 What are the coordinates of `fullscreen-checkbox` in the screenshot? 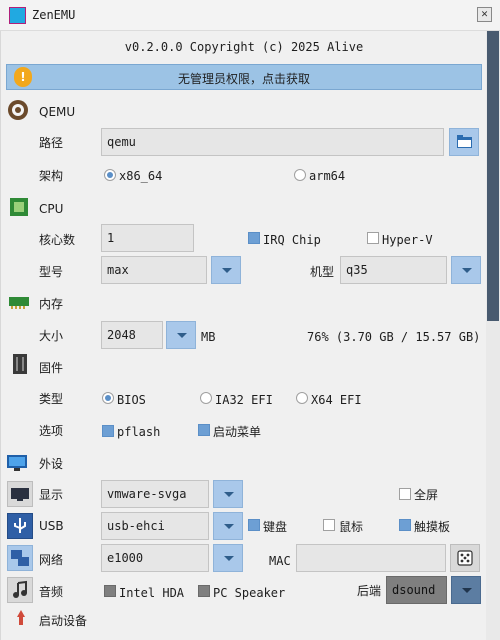 It's located at (405, 494).